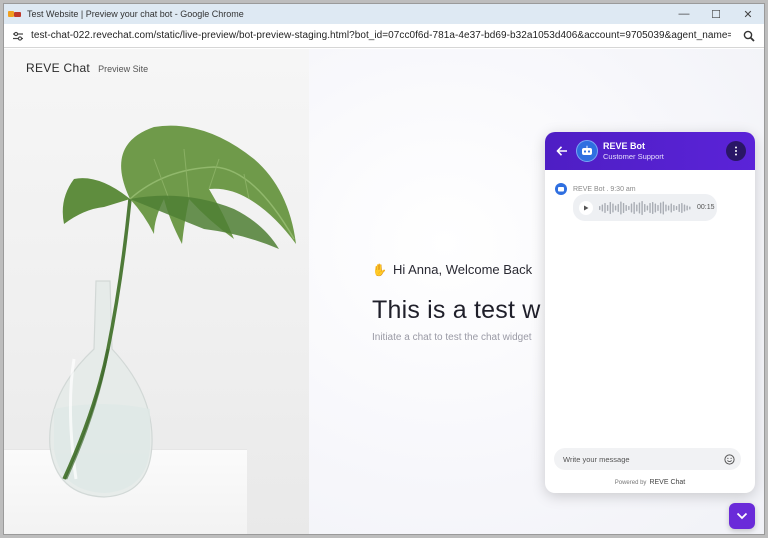 This screenshot has width=768, height=538. I want to click on chevron-down-icon, so click(742, 516).